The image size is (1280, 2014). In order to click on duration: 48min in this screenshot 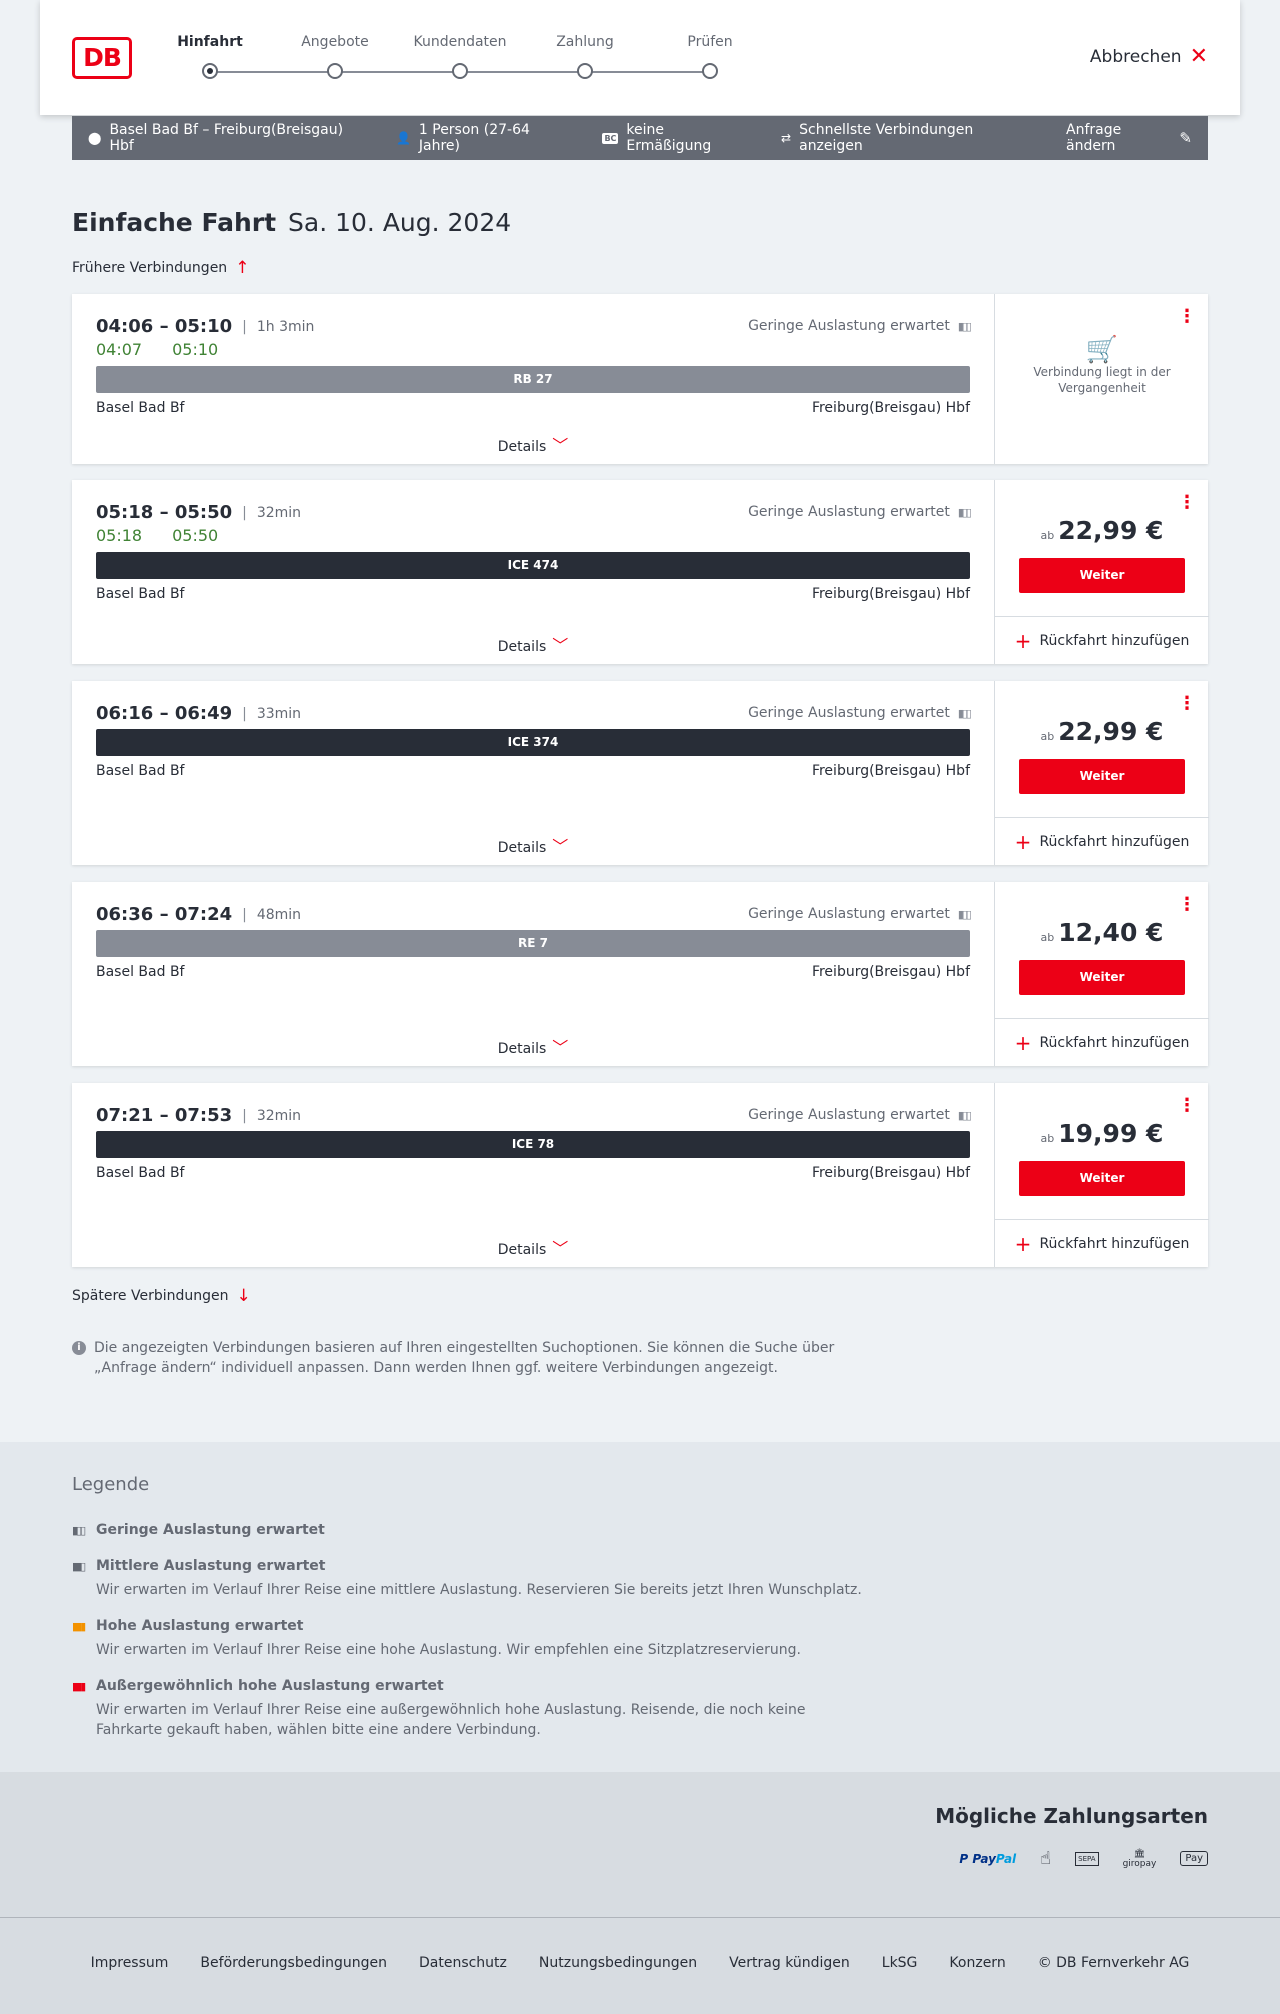, I will do `click(279, 914)`.